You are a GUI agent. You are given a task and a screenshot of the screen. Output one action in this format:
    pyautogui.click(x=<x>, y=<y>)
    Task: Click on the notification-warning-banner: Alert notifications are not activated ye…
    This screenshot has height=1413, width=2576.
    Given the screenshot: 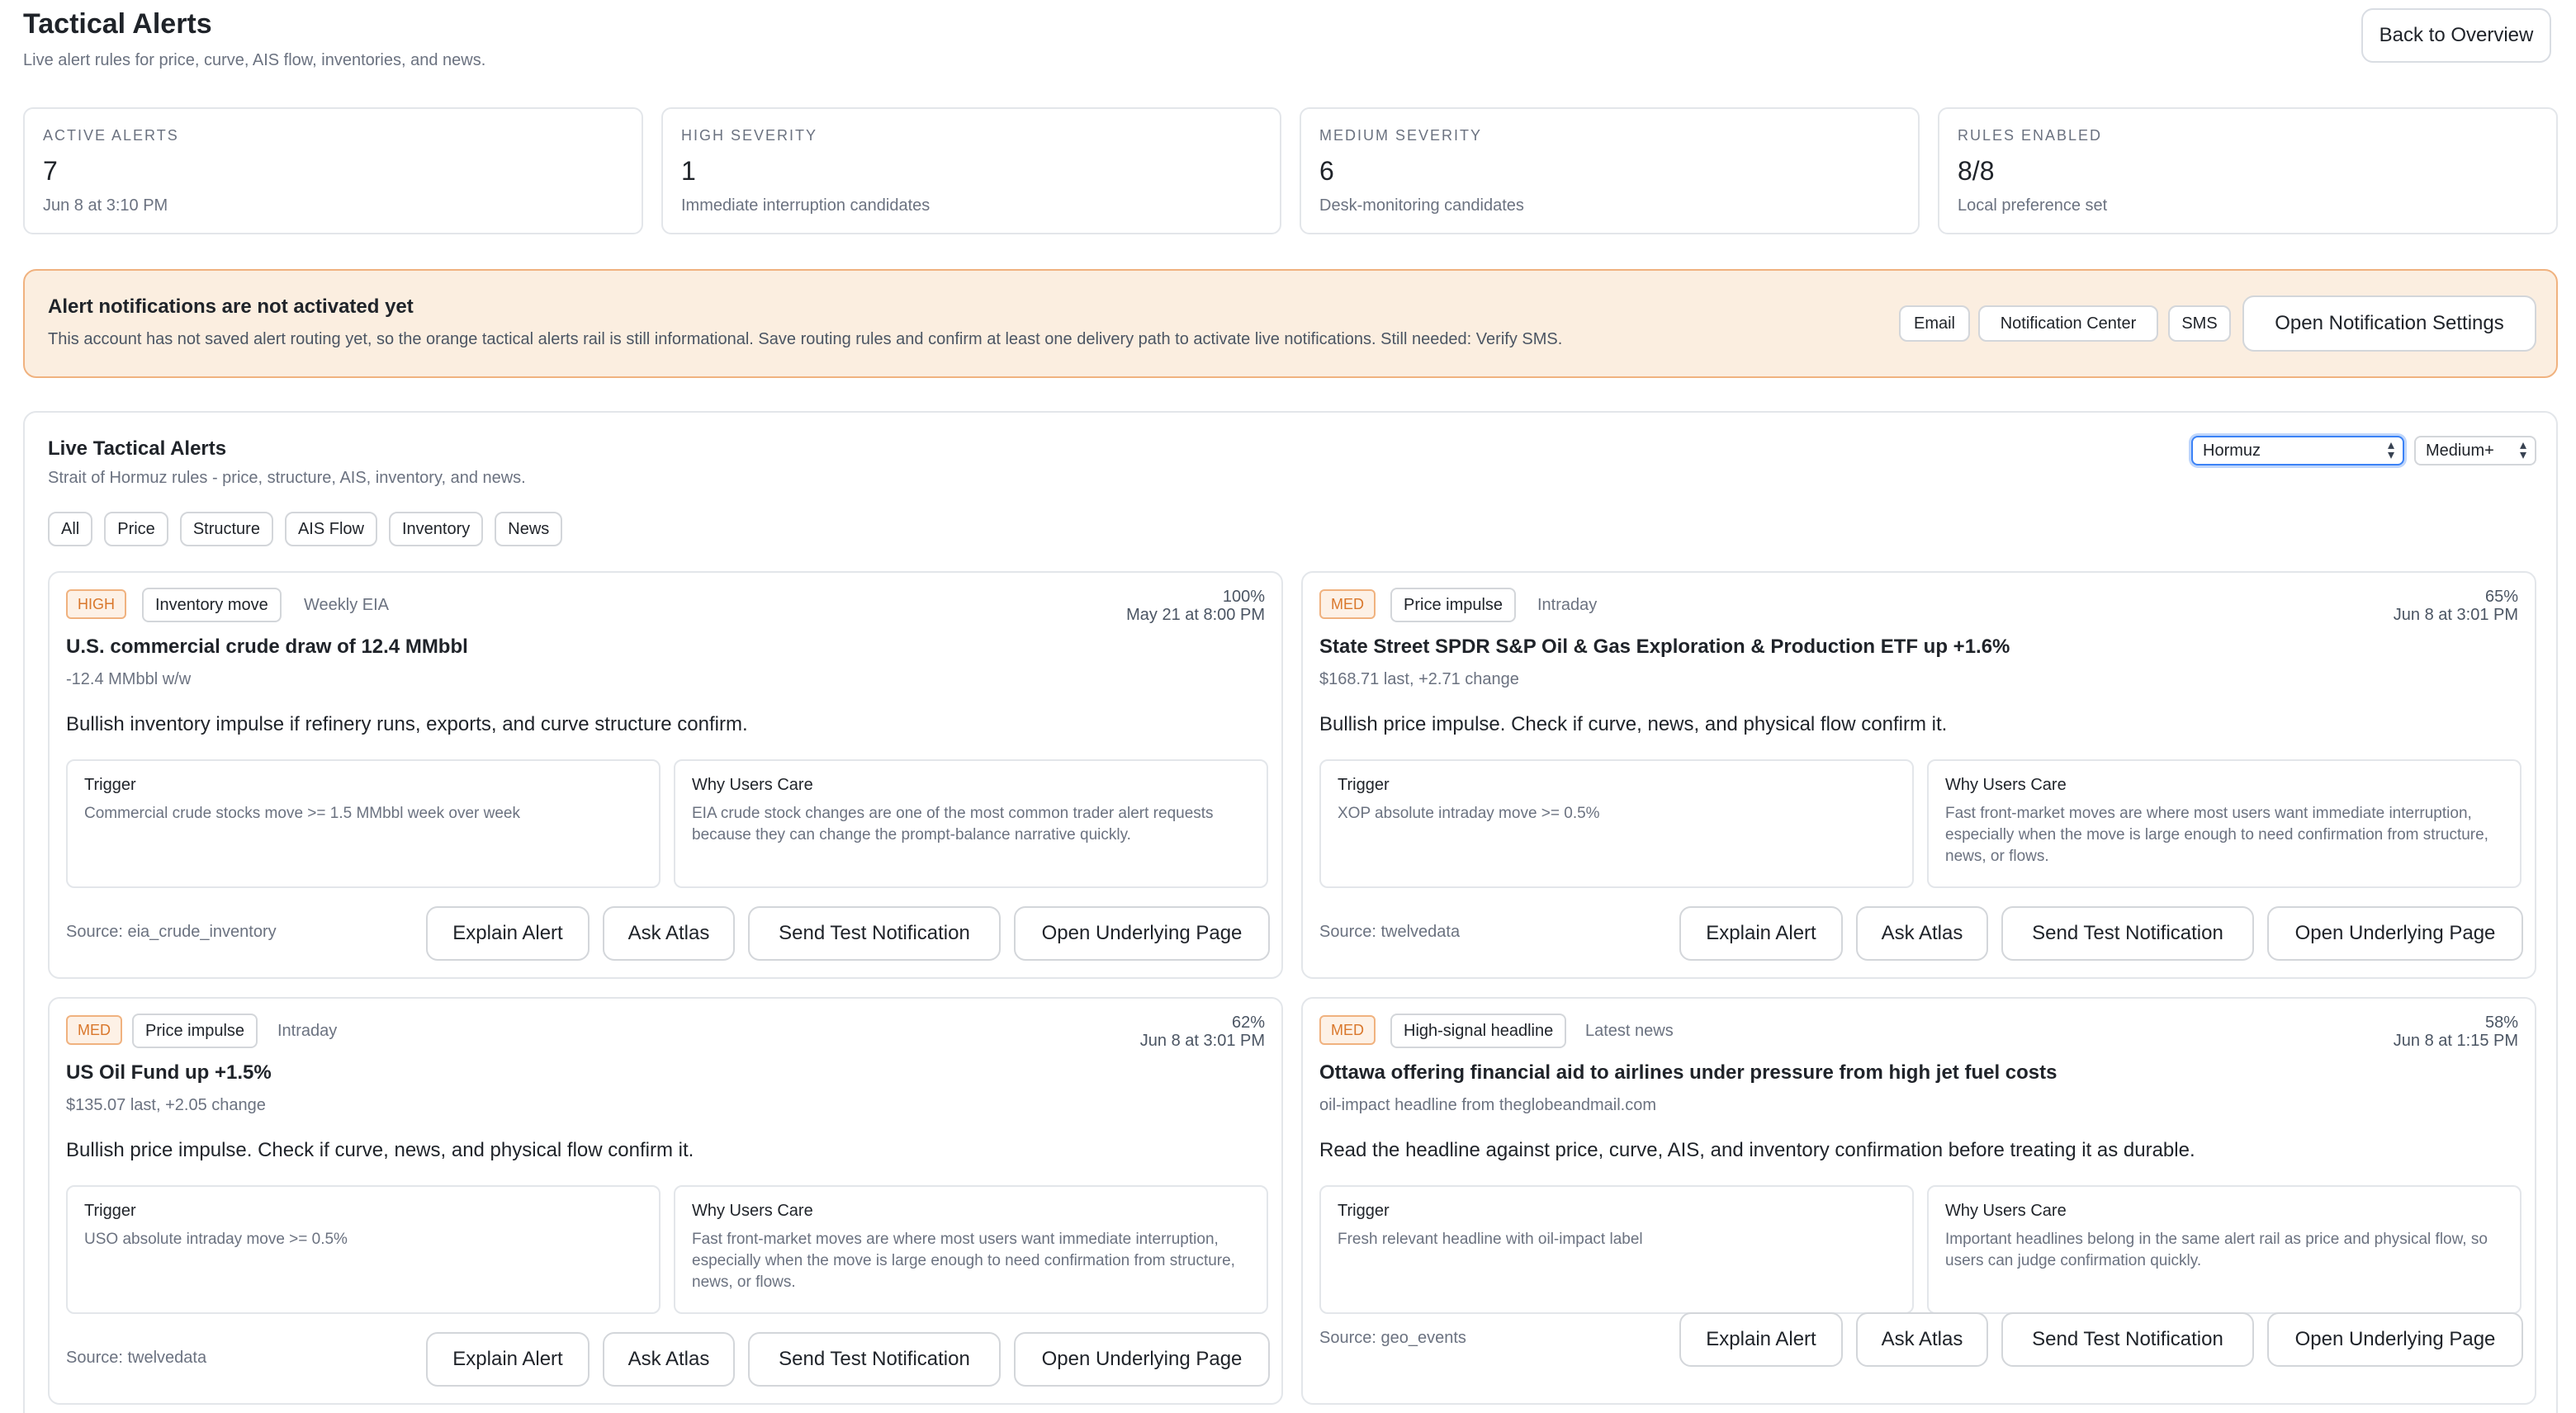 What is the action you would take?
    pyautogui.click(x=1290, y=323)
    